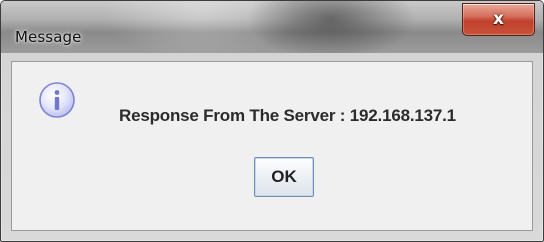 The image size is (544, 242). I want to click on server-response-message: Response From The Server : 192.168.137.1, so click(287, 115).